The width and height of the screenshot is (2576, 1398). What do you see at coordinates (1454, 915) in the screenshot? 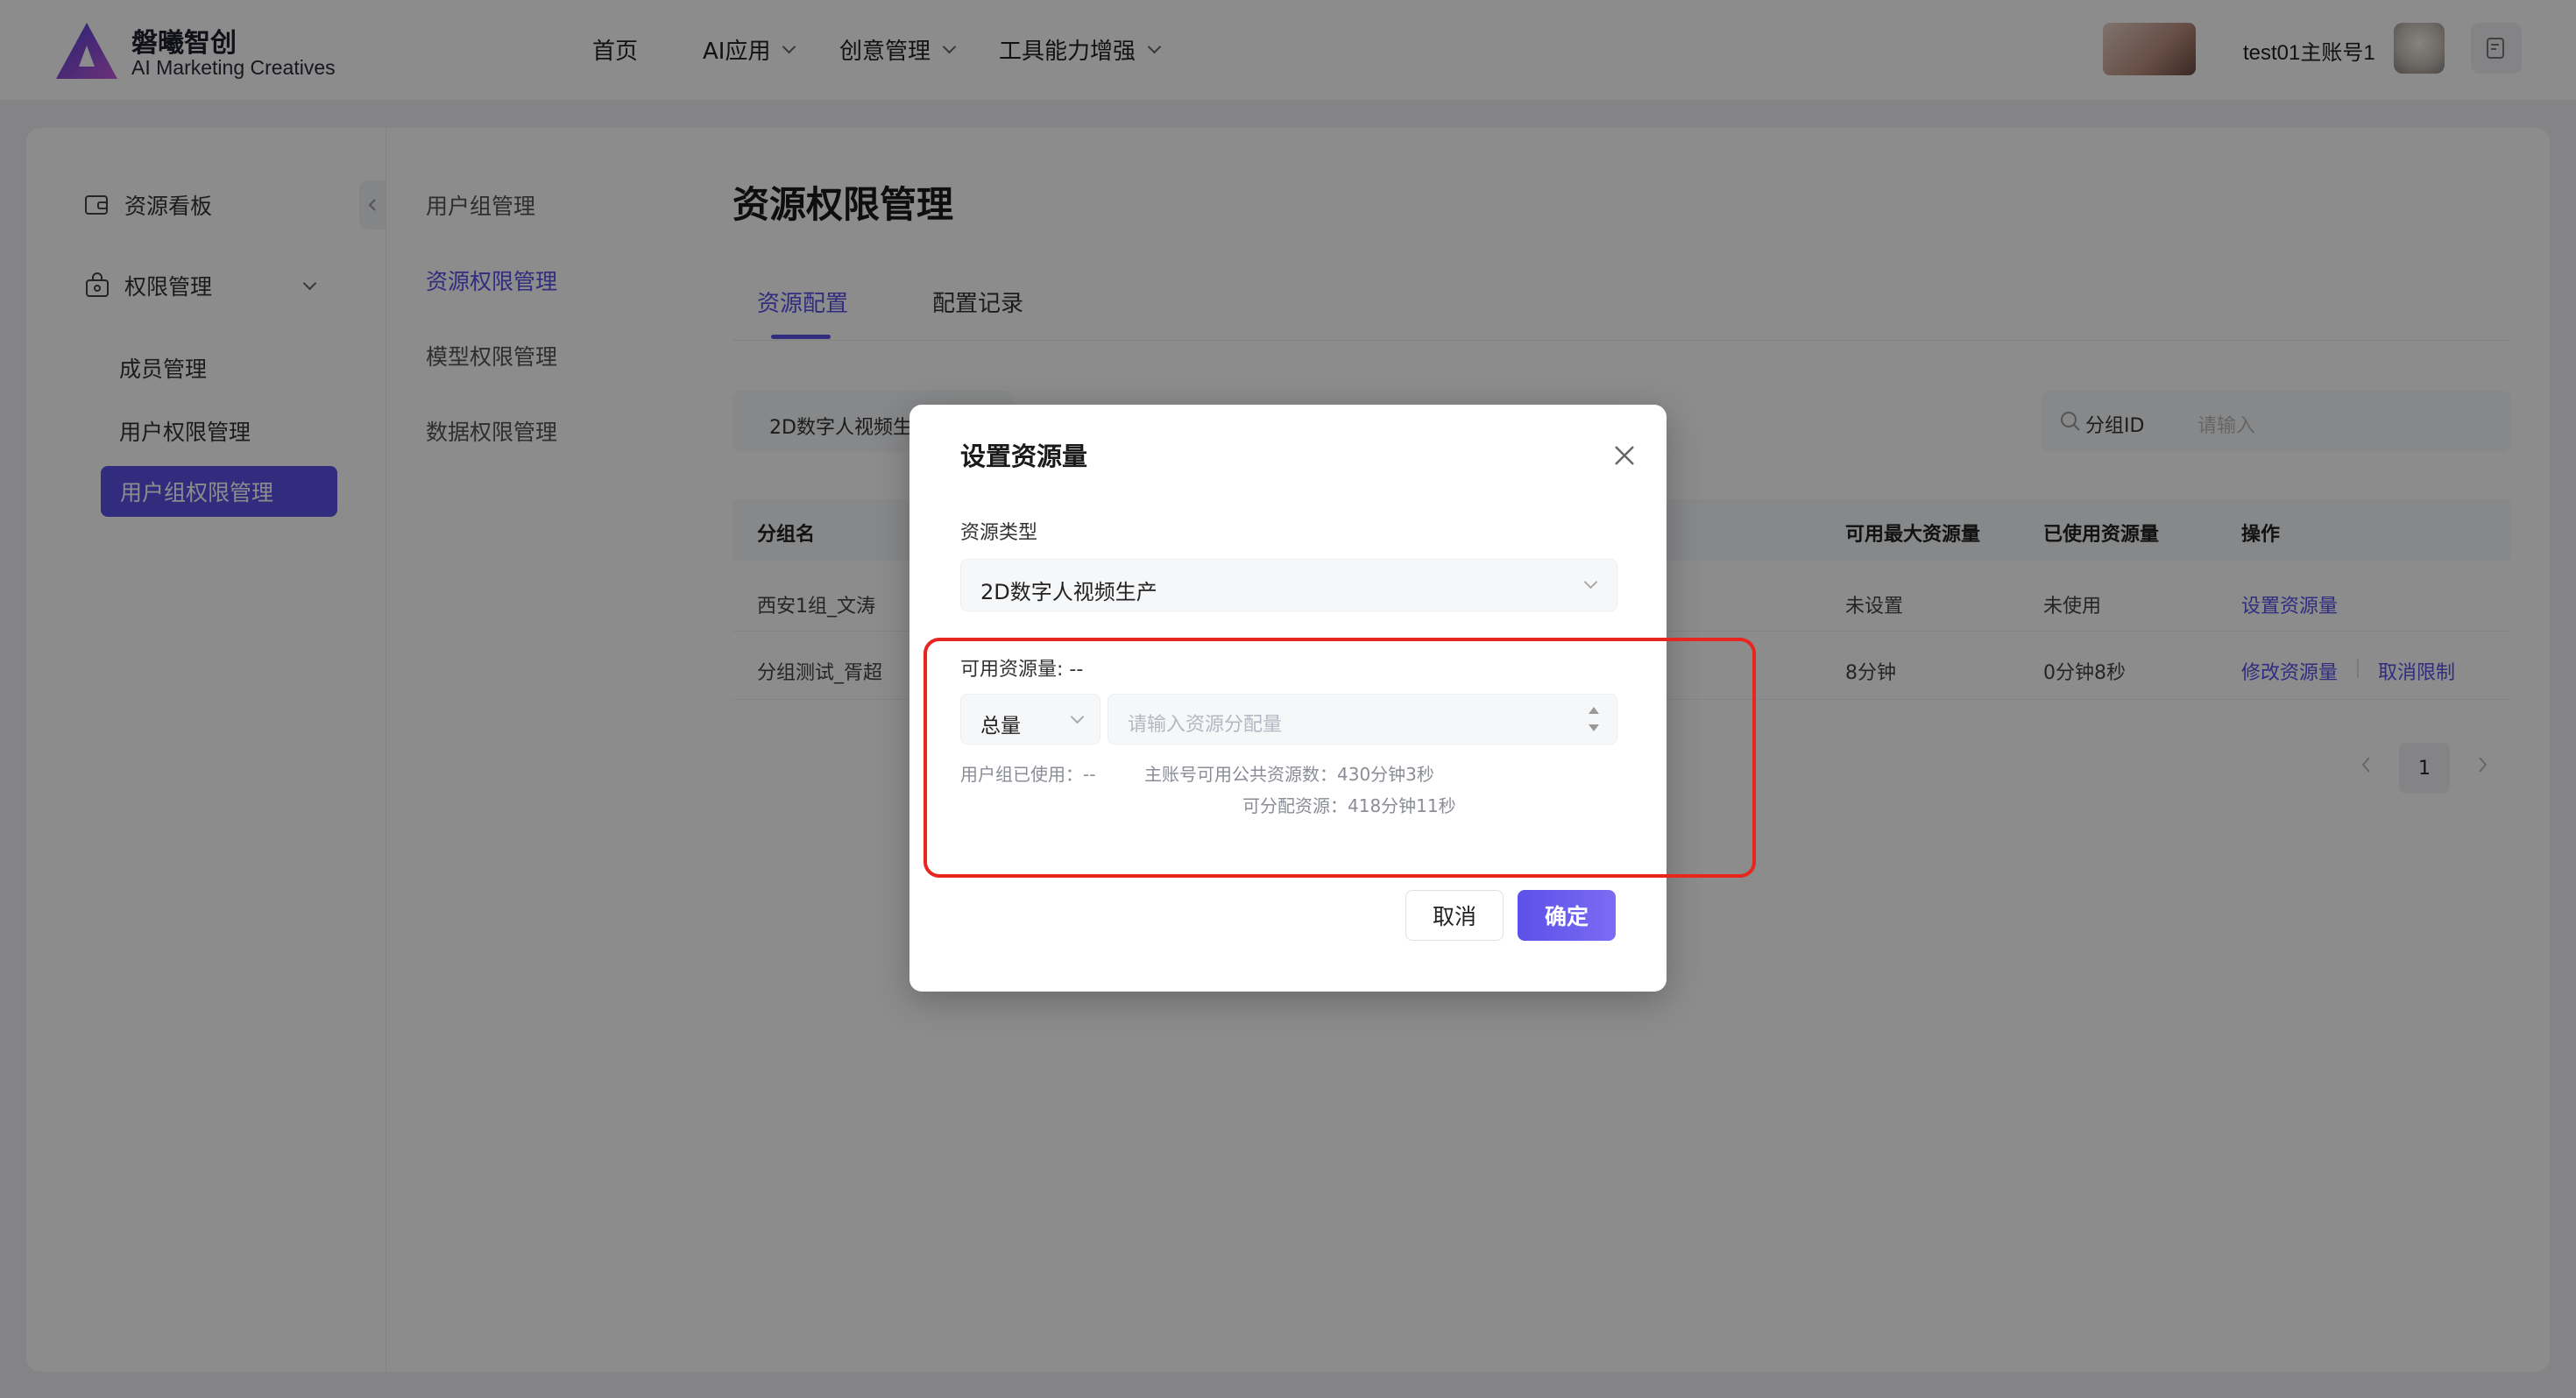
I see `cancel-button: 取消` at bounding box center [1454, 915].